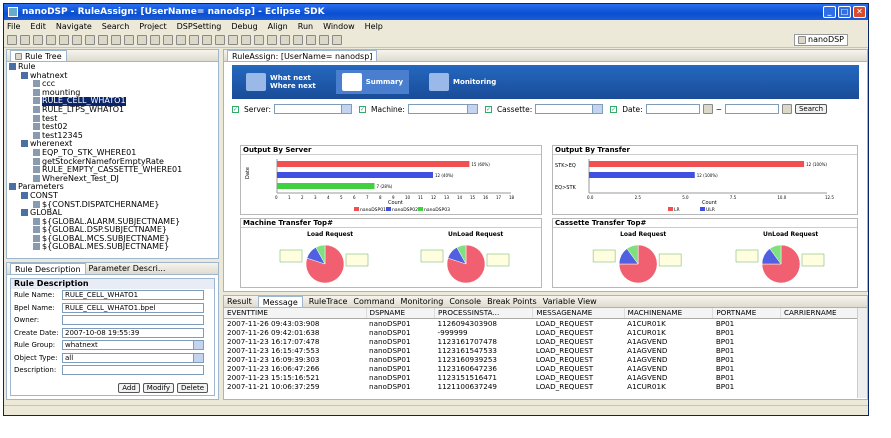 The height and width of the screenshot is (438, 891). Describe the element at coordinates (859, 12) in the screenshot. I see `close-button: ✕` at that location.